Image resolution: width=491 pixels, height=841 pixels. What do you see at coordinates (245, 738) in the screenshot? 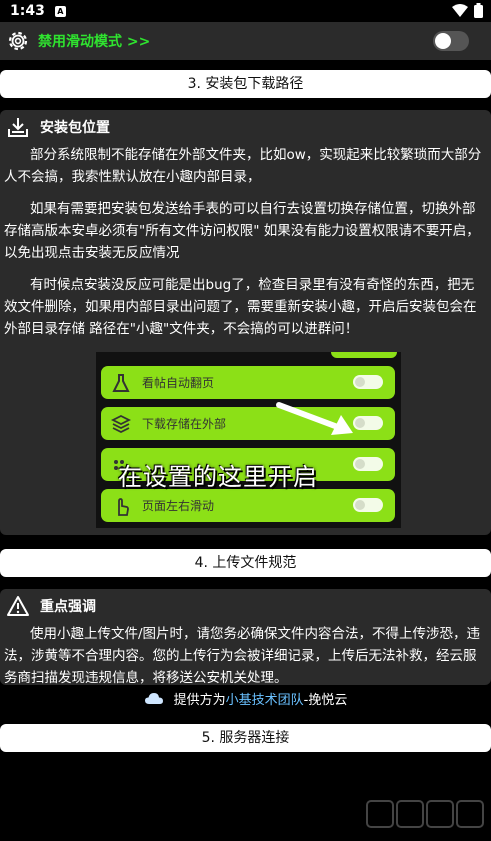
I see `section-title-server-connection: 5. 服务器连接` at bounding box center [245, 738].